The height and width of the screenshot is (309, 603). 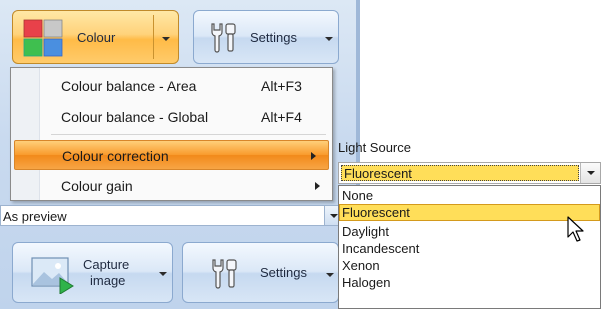 I want to click on menu-item-colour-correction: Colour correction, so click(x=171, y=155).